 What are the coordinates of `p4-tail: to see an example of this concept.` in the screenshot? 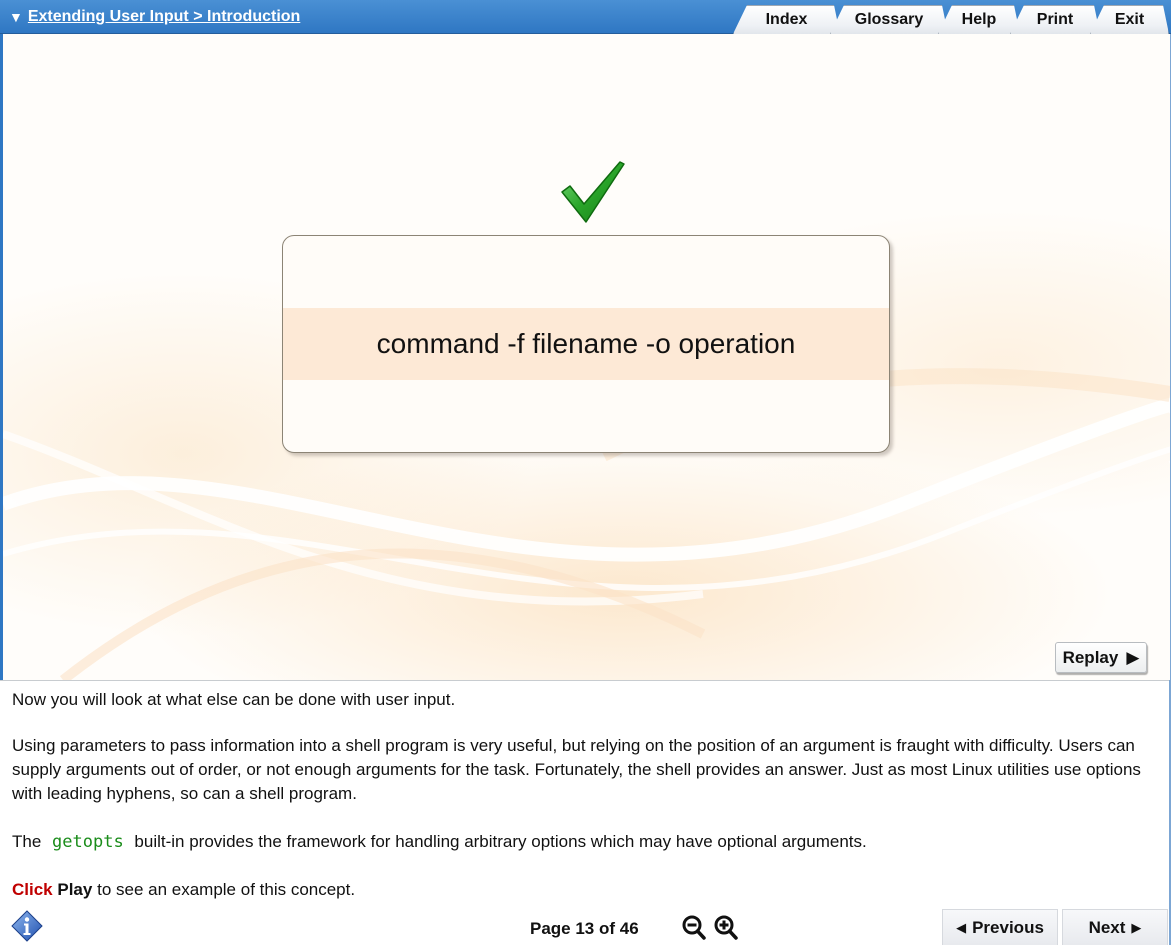 It's located at (226, 889).